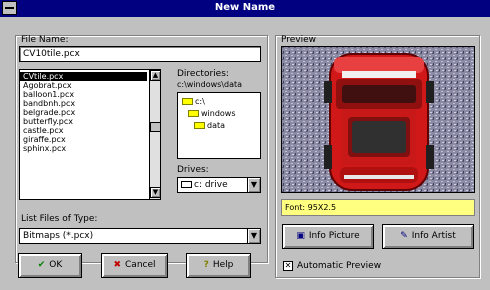 The height and width of the screenshot is (290, 490). What do you see at coordinates (41, 265) in the screenshot?
I see `checkmark-icon: ✔` at bounding box center [41, 265].